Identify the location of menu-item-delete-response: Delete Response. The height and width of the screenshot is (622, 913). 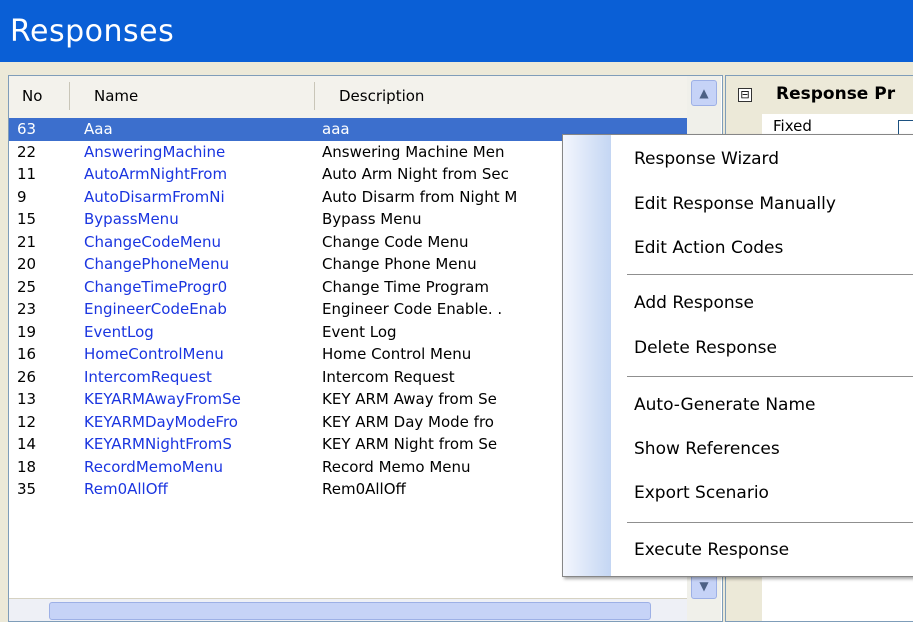
(705, 348).